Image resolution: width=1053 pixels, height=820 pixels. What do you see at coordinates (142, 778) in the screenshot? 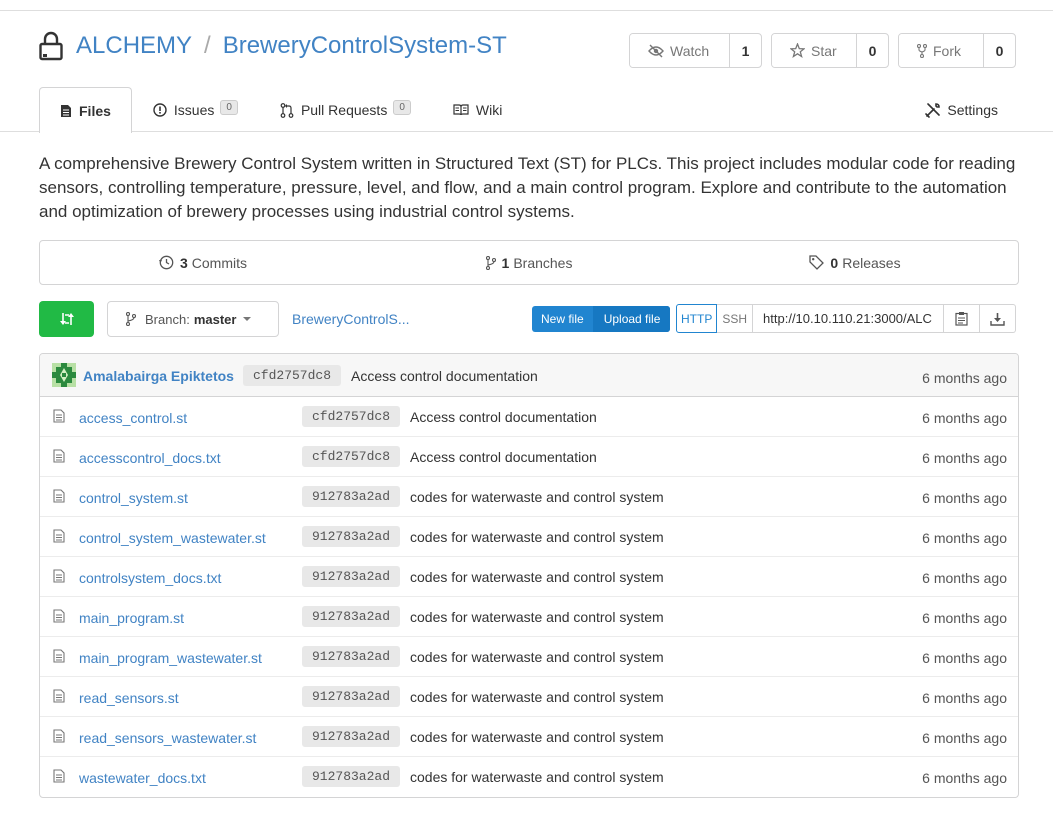
I see `file-name-link: wastewater_docs.txt` at bounding box center [142, 778].